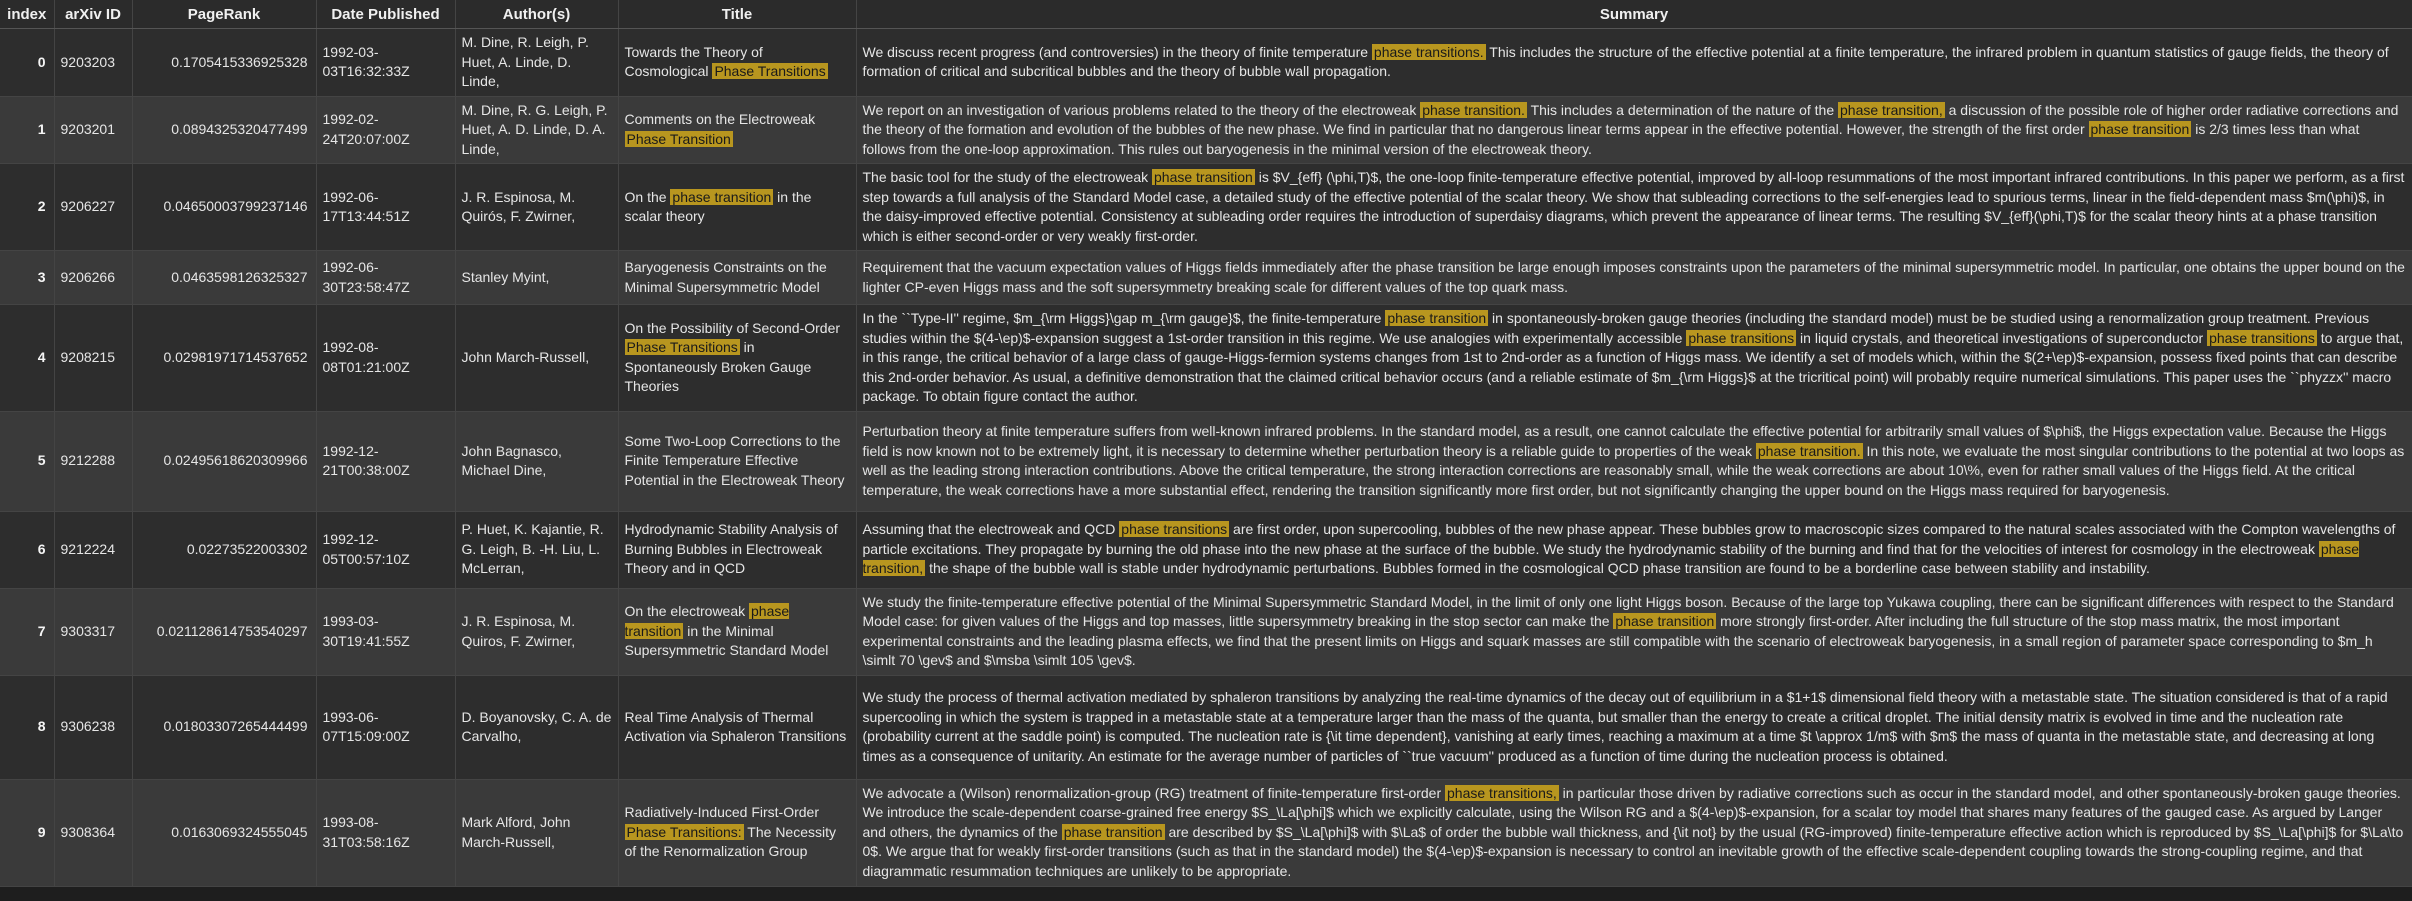  I want to click on title-text: On the, so click(647, 196).